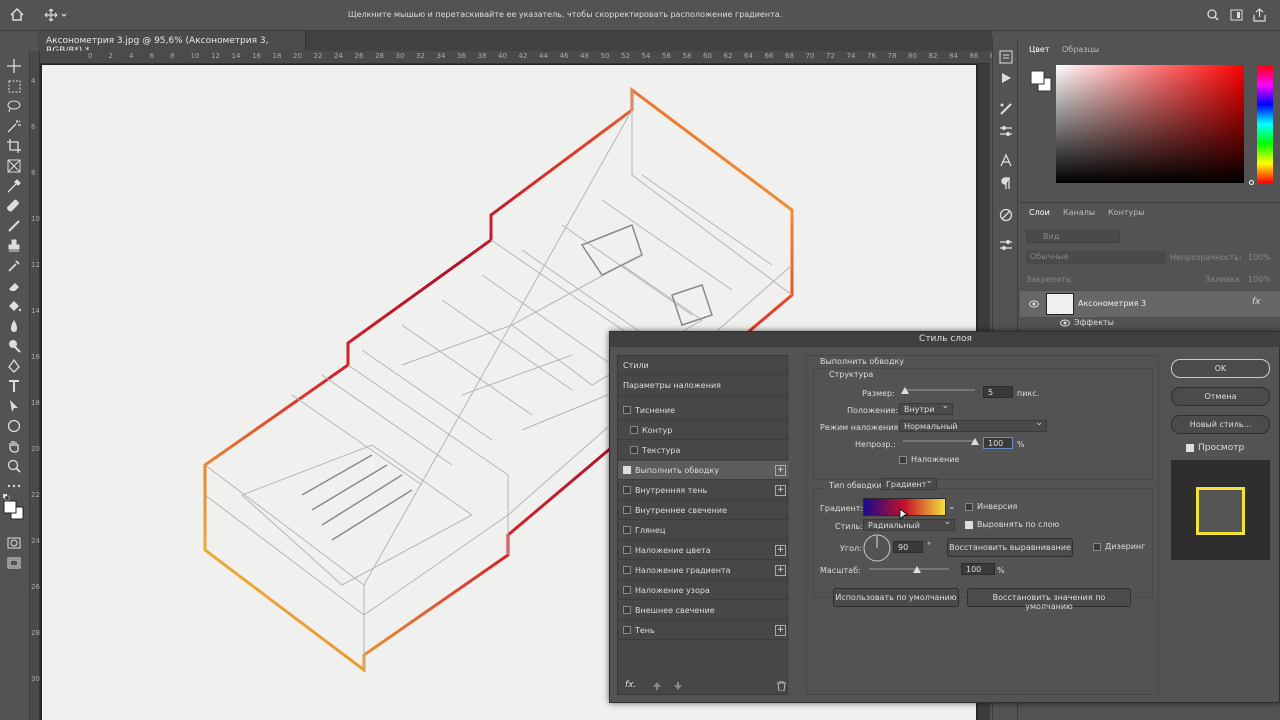 The image size is (1280, 720). Describe the element at coordinates (14, 286) in the screenshot. I see `eraser-icon` at that location.